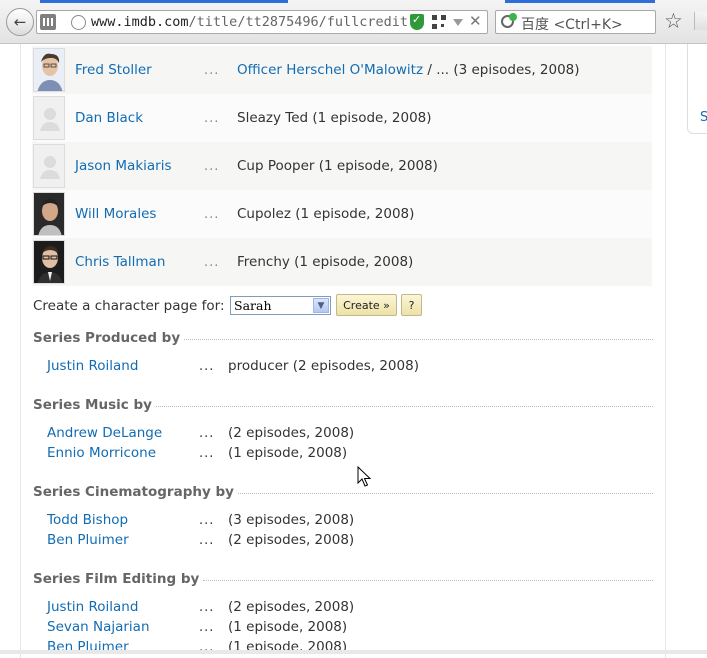 The height and width of the screenshot is (658, 707). I want to click on menu-button, so click(700, 21).